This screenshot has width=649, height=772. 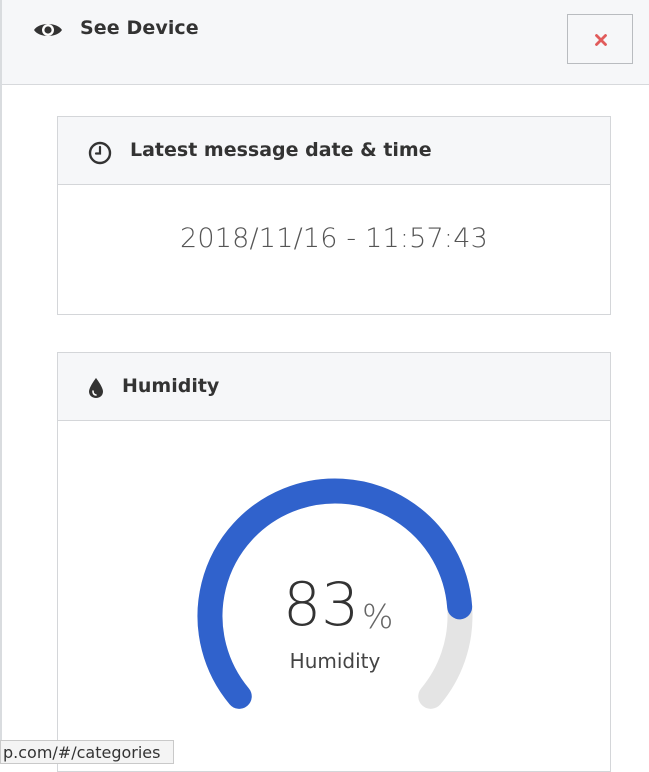 What do you see at coordinates (48, 30) in the screenshot?
I see `eye-icon` at bounding box center [48, 30].